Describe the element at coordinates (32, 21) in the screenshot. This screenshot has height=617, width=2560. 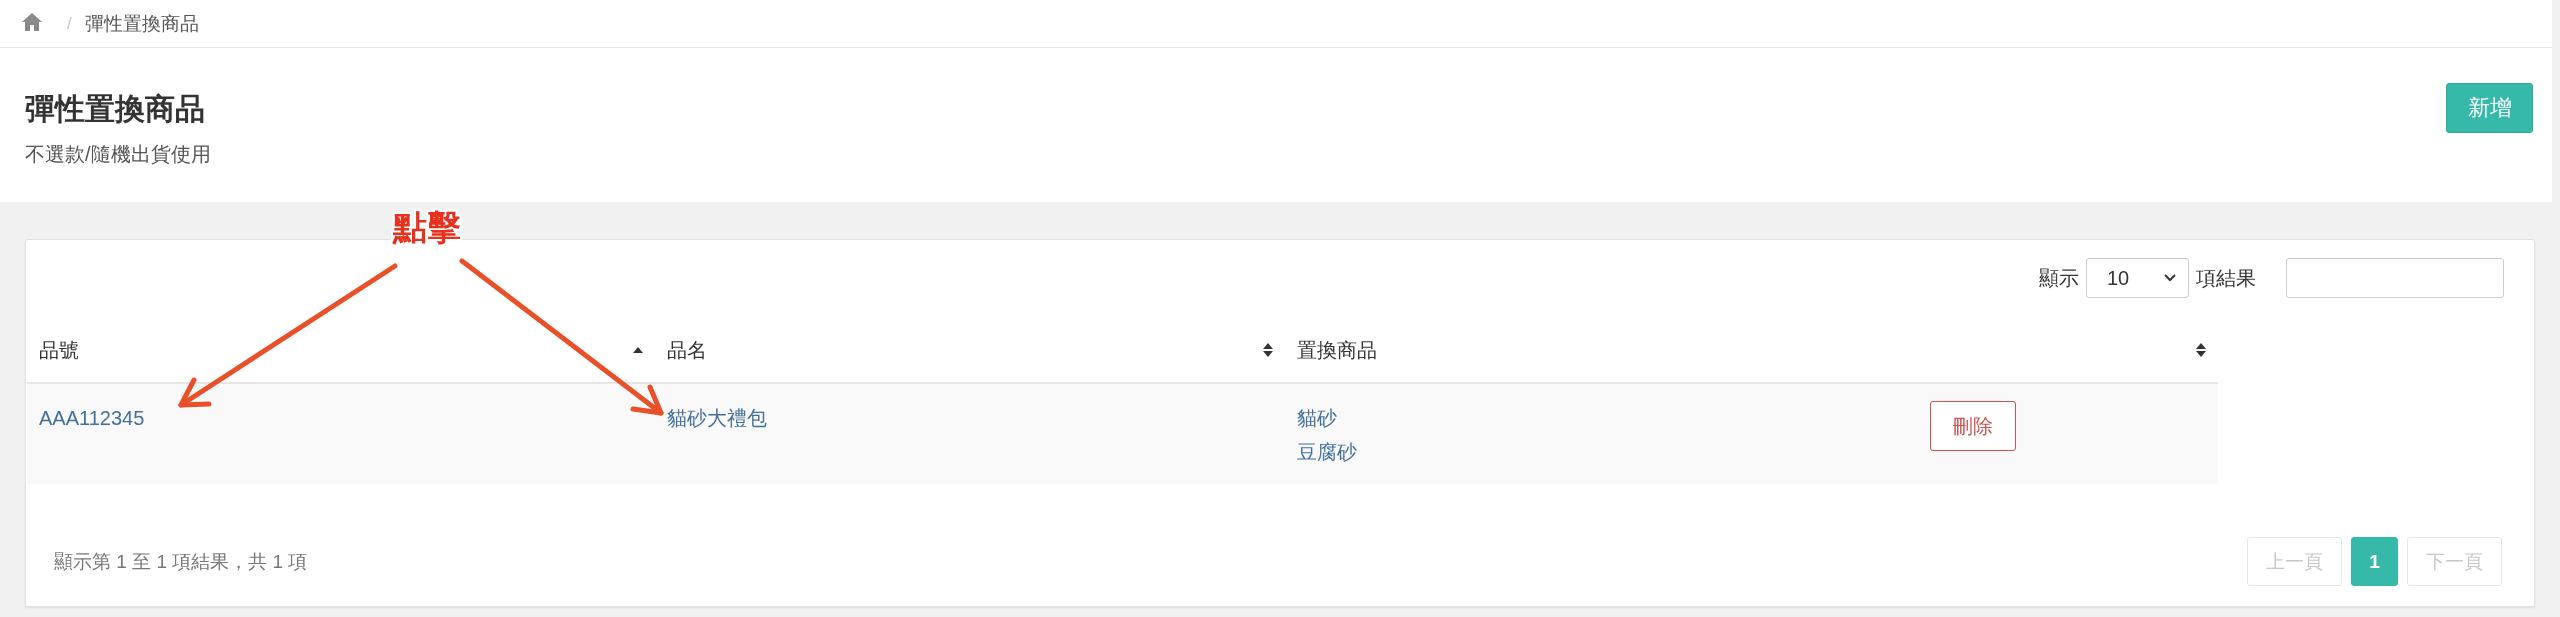
I see `home-icon` at that location.